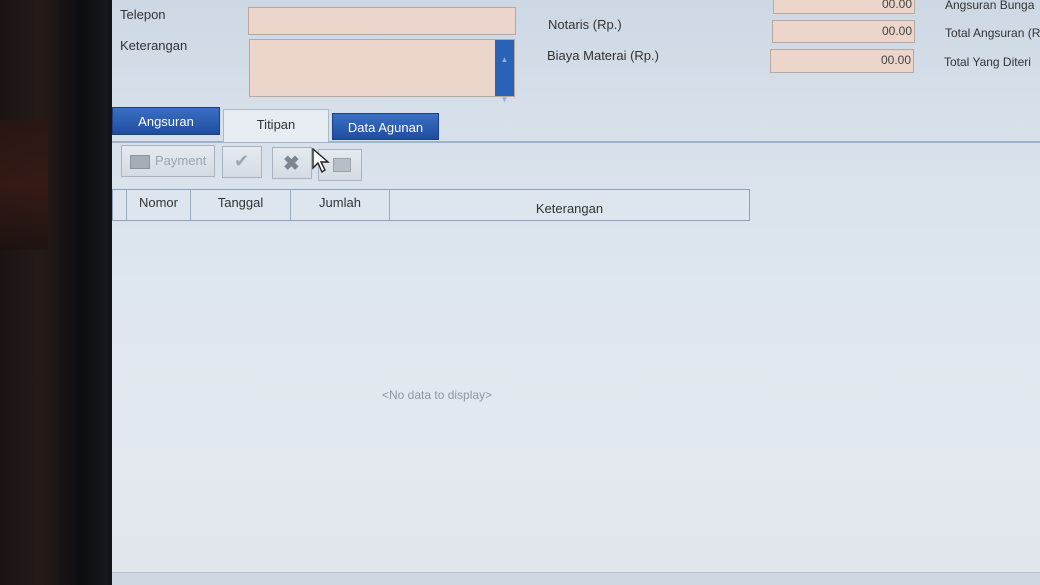 The width and height of the screenshot is (1040, 585). What do you see at coordinates (181, 160) in the screenshot?
I see `payment-button-label: Payment` at bounding box center [181, 160].